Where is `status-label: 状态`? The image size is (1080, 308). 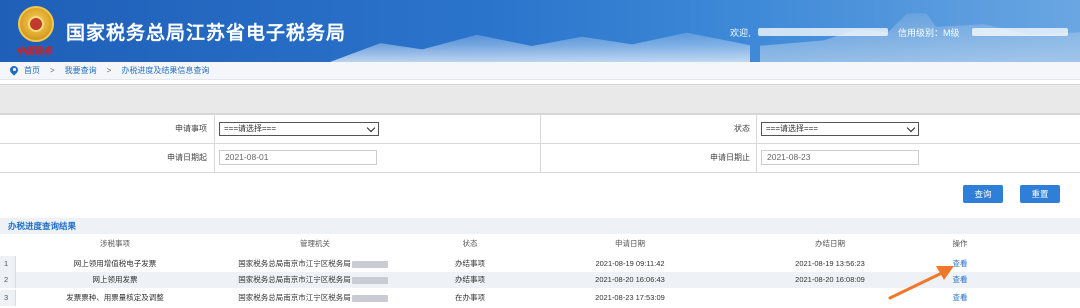 status-label: 状态 is located at coordinates (742, 128).